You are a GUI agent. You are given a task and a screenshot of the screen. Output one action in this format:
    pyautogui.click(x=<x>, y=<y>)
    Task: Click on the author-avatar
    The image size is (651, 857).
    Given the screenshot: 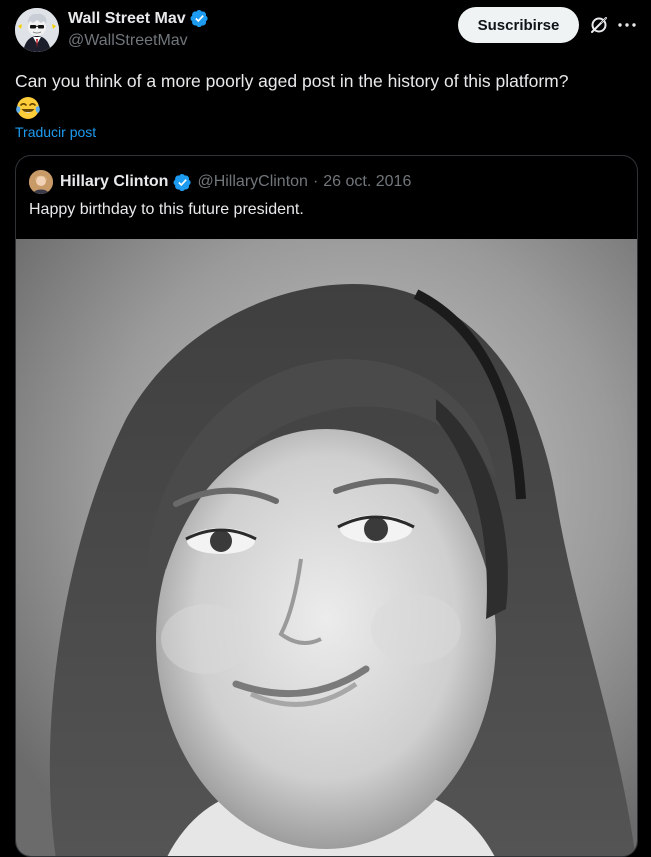 What is the action you would take?
    pyautogui.click(x=37, y=30)
    